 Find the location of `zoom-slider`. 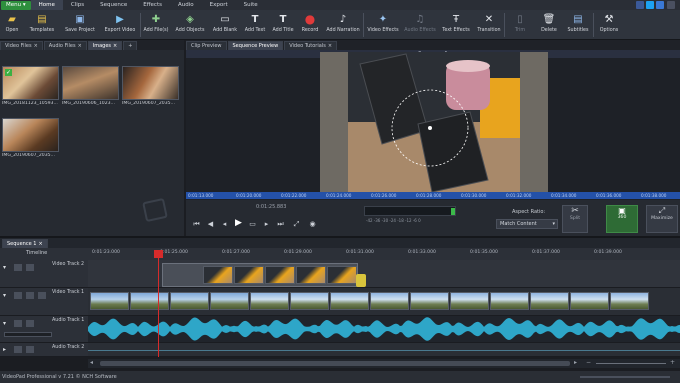

zoom-slider is located at coordinates (631, 363).